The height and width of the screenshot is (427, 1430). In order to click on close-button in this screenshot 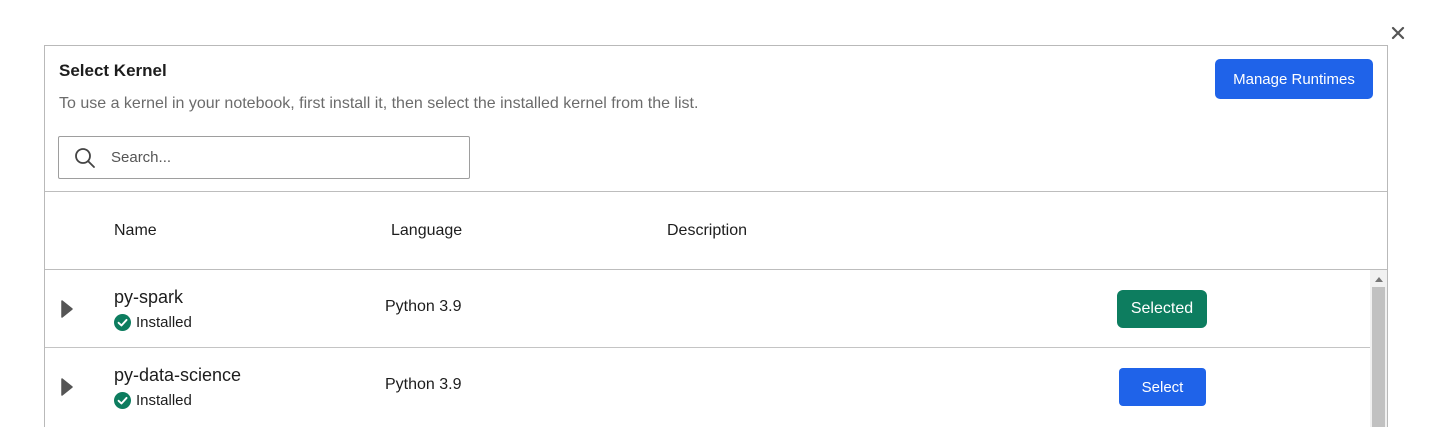, I will do `click(1398, 33)`.